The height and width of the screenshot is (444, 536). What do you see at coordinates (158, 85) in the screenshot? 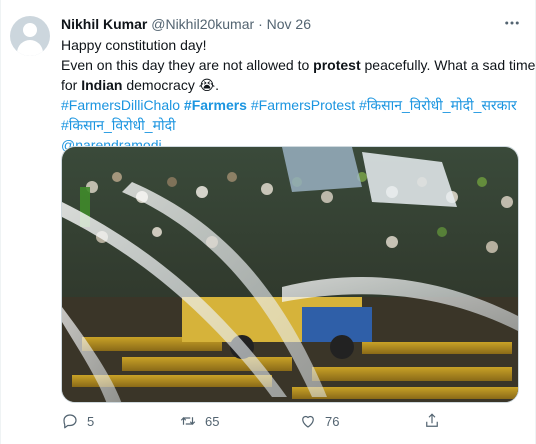
I see `text-segment: democracy` at bounding box center [158, 85].